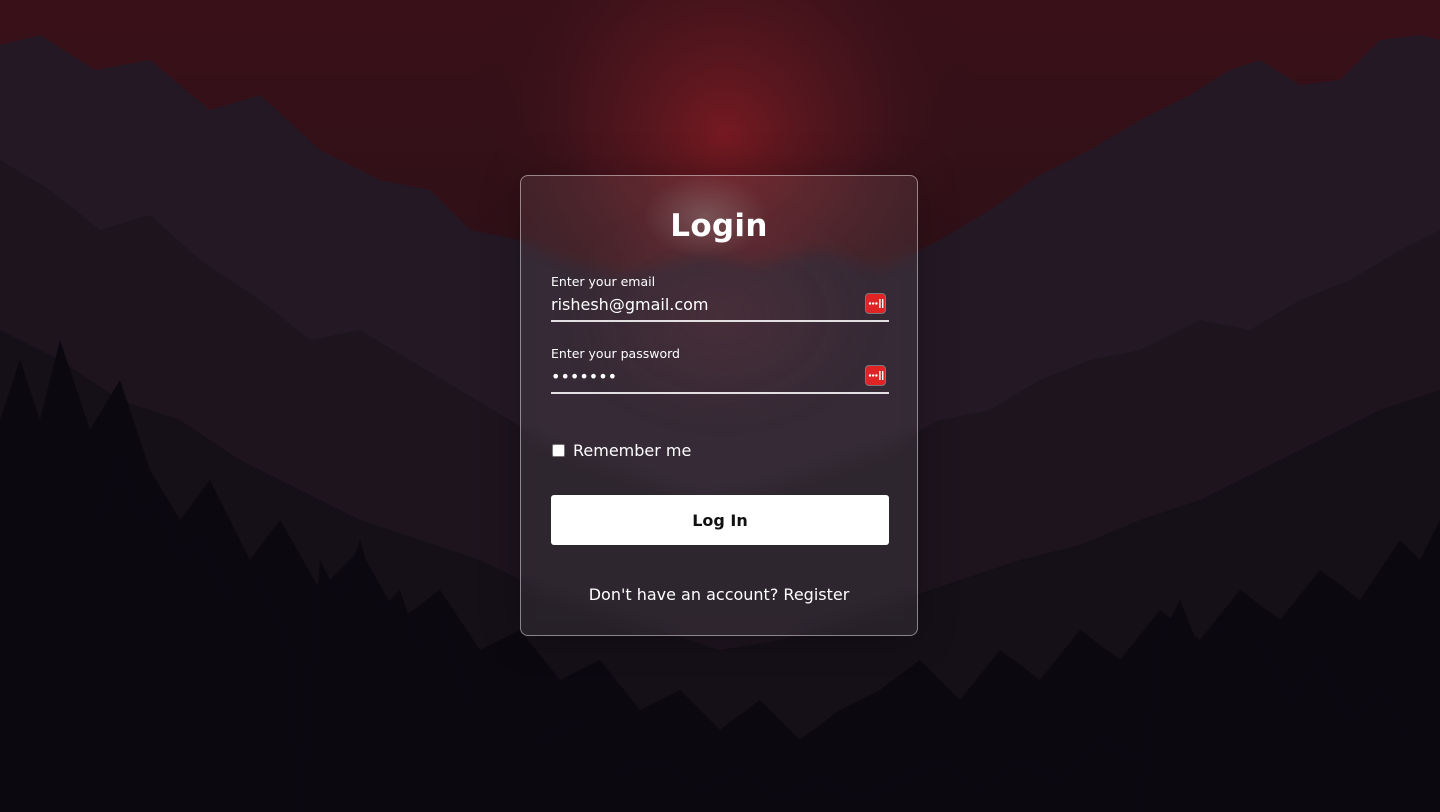 The image size is (1440, 812). I want to click on email-label: Enter your email, so click(603, 281).